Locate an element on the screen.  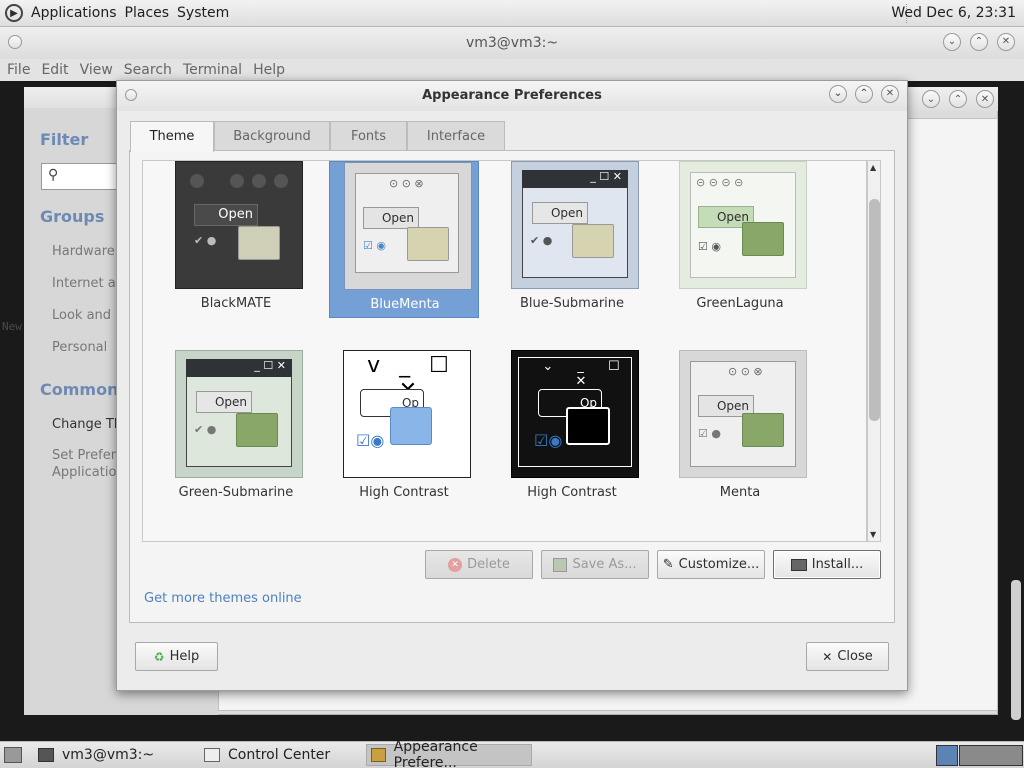
cc-scrollbar is located at coordinates (1016, 650).